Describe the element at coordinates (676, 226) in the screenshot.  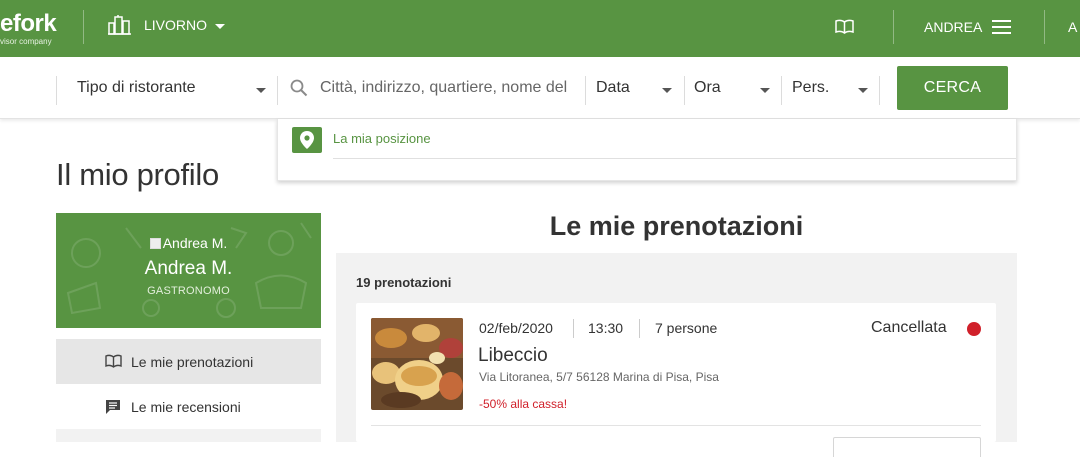
I see `reservations-title: Le mie prenotazioni` at that location.